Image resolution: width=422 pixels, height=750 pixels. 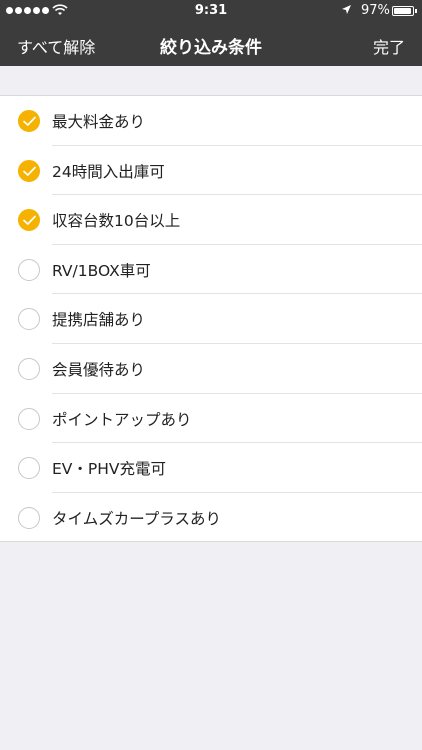 What do you see at coordinates (109, 469) in the screenshot?
I see `filter-label: EV・PHV充電可` at bounding box center [109, 469].